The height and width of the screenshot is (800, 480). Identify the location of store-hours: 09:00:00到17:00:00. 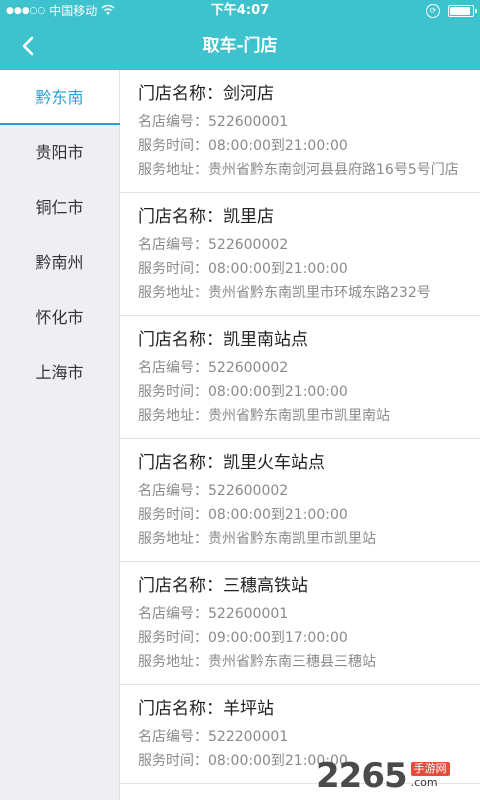
(278, 638).